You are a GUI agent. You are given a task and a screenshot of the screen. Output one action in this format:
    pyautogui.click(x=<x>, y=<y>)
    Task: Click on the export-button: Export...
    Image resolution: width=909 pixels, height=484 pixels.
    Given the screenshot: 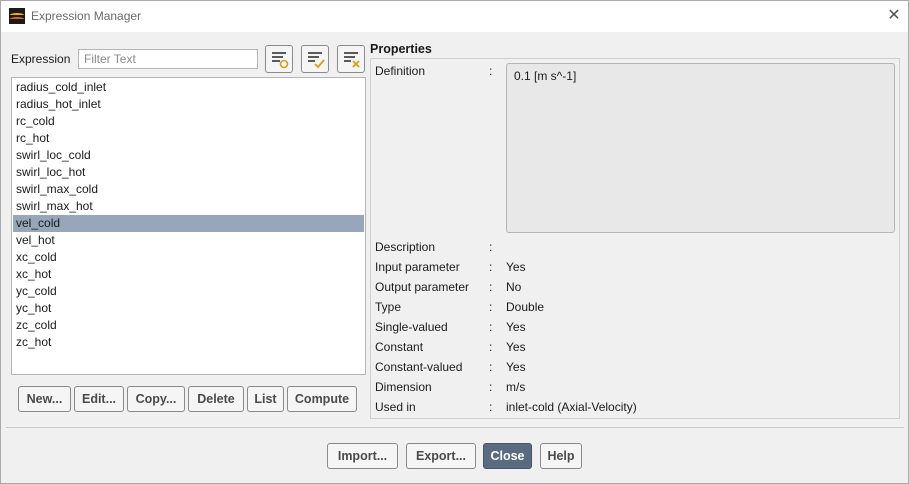 What is the action you would take?
    pyautogui.click(x=441, y=456)
    